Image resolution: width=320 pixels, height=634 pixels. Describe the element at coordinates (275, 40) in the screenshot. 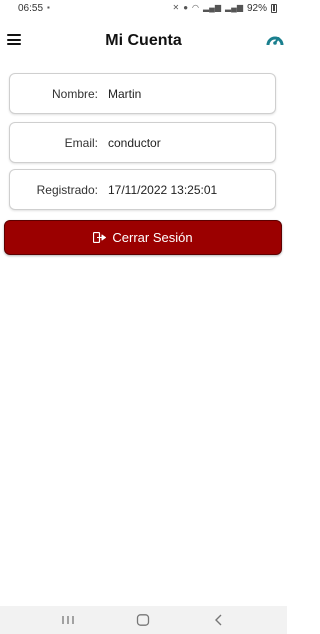

I see `gauge-icon` at that location.